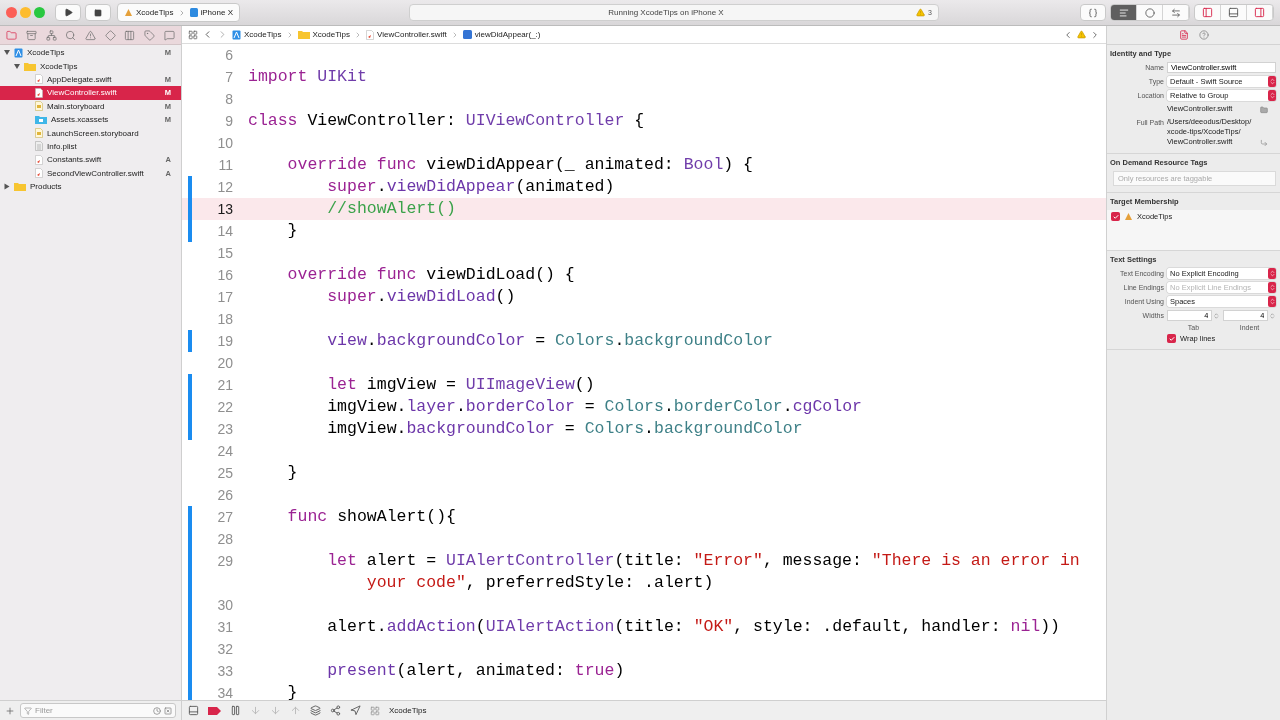 This screenshot has height=720, width=1280. Describe the element at coordinates (224, 451) in the screenshot. I see `line-number: 24` at that location.